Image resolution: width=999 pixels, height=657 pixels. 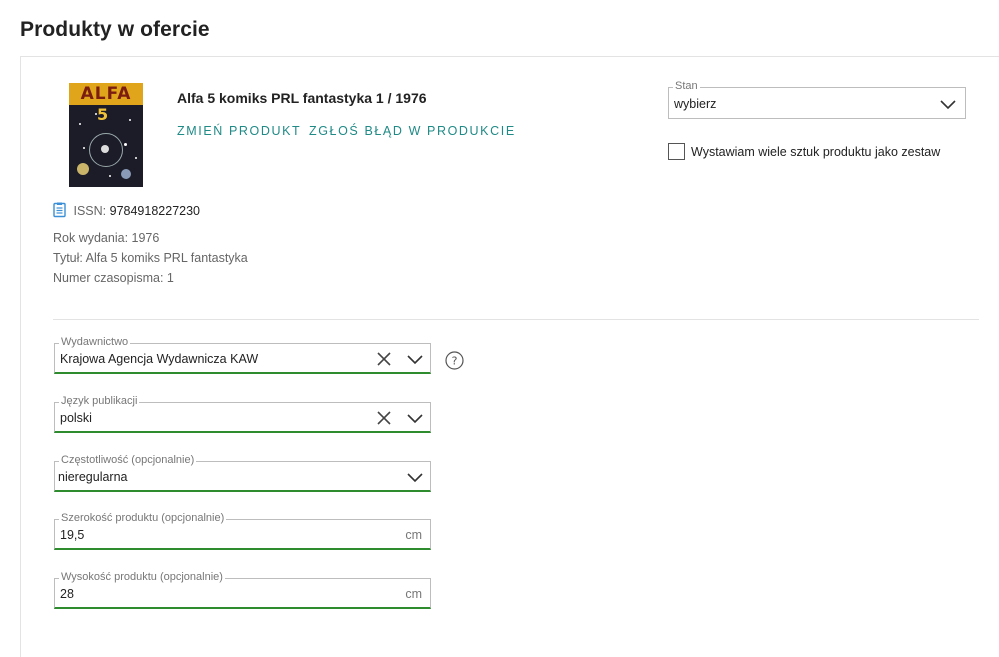 I want to click on language-label: Język publikacji, so click(x=99, y=401).